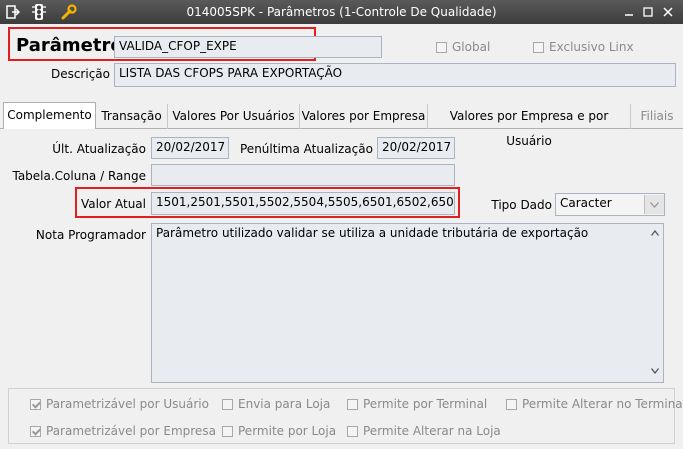 The width and height of the screenshot is (683, 449). Describe the element at coordinates (69, 45) in the screenshot. I see `parametro-label: Parâmetro` at that location.